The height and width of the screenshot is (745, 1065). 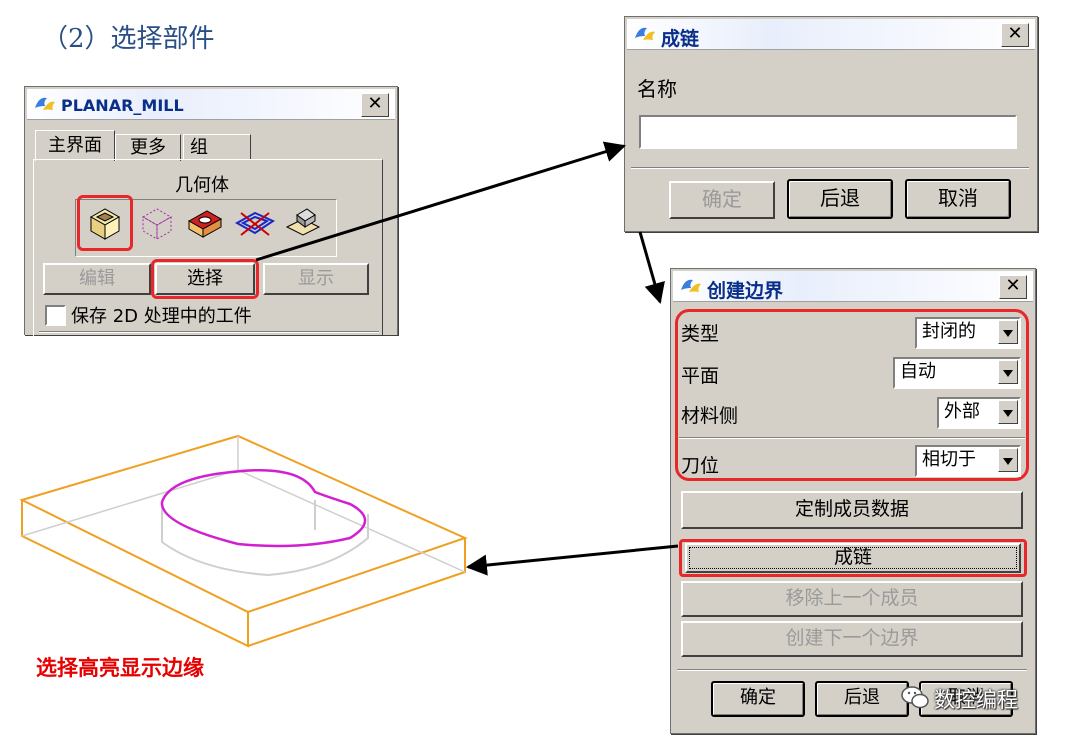 I want to click on arrow-chain-button-to-model, so click(x=572, y=560).